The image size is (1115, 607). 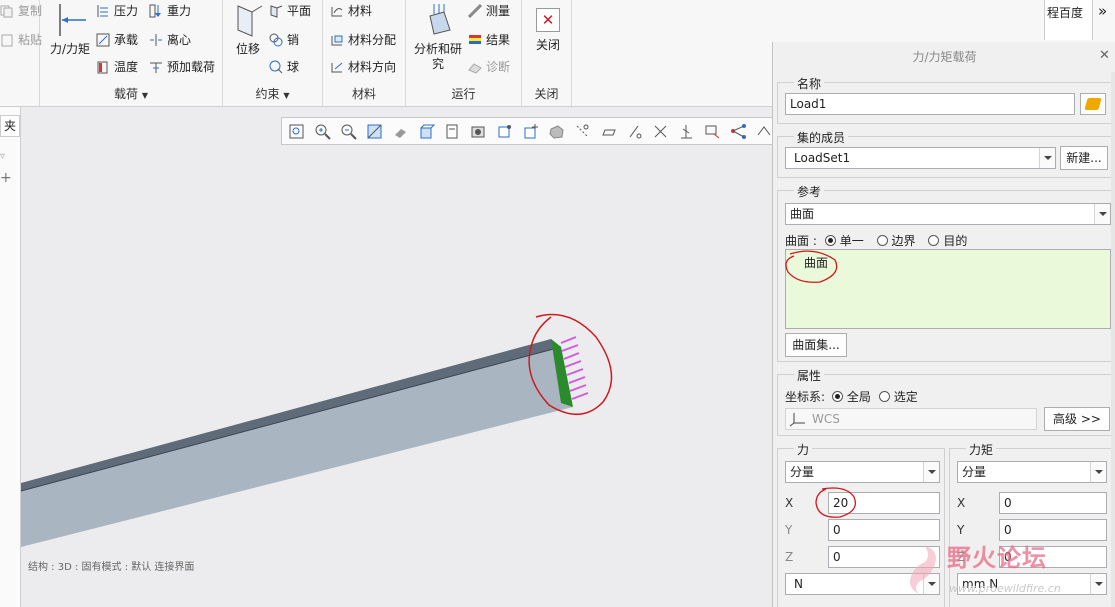 What do you see at coordinates (7, 11) in the screenshot?
I see `copy-icon` at bounding box center [7, 11].